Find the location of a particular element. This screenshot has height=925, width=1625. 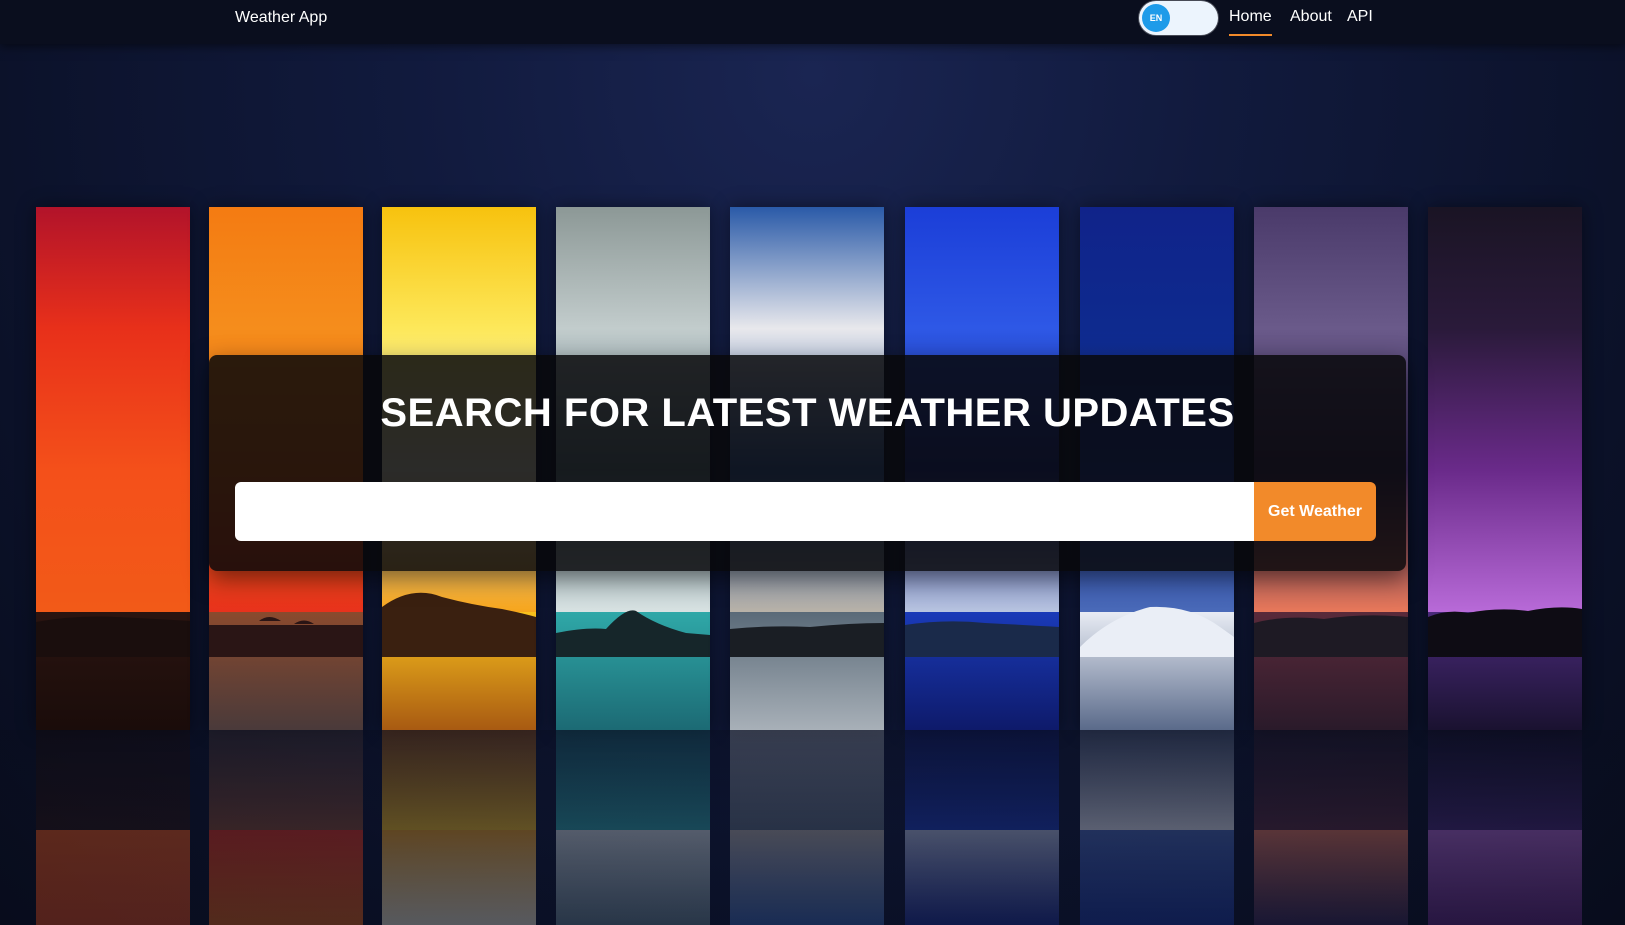

brand-link: Weather App is located at coordinates (281, 18).